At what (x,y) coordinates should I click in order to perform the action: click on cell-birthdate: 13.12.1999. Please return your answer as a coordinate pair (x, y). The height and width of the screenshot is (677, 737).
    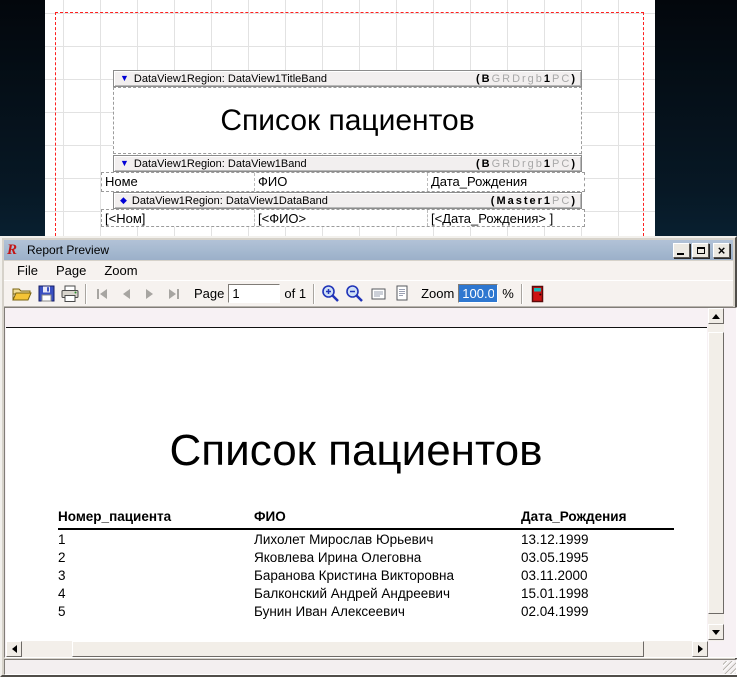
    Looking at the image, I should click on (555, 539).